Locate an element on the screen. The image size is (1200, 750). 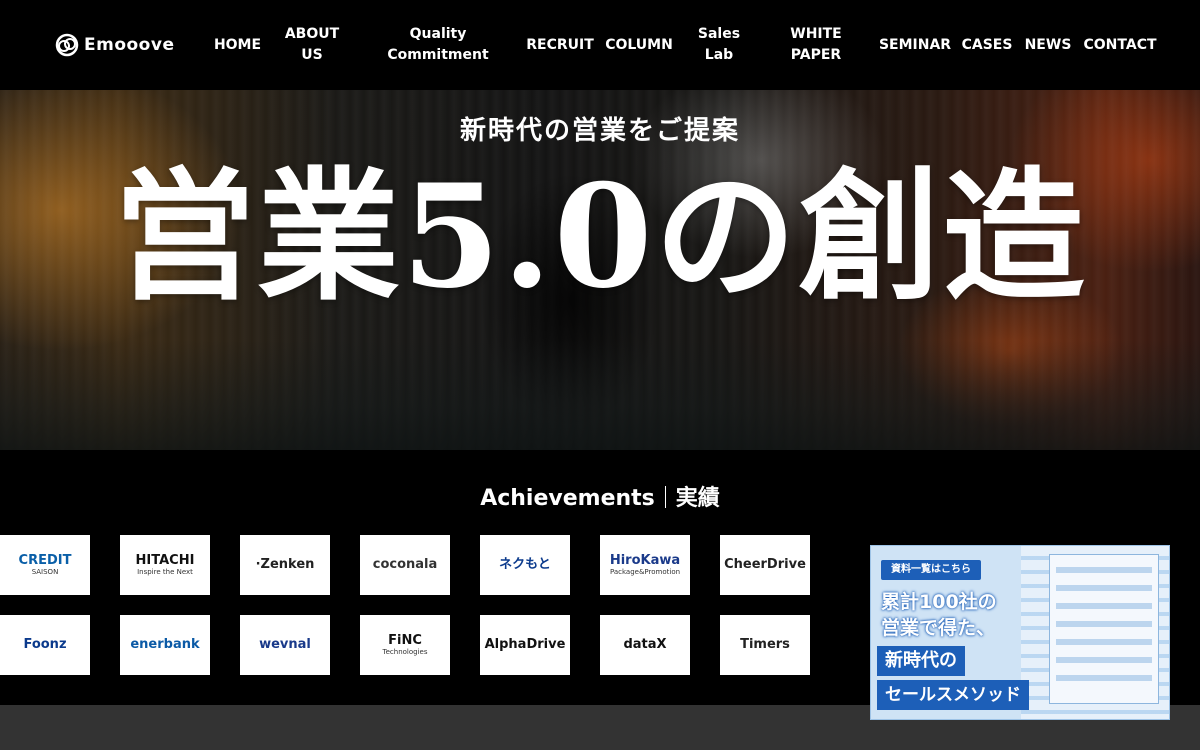
client-logo: Timers is located at coordinates (765, 645).